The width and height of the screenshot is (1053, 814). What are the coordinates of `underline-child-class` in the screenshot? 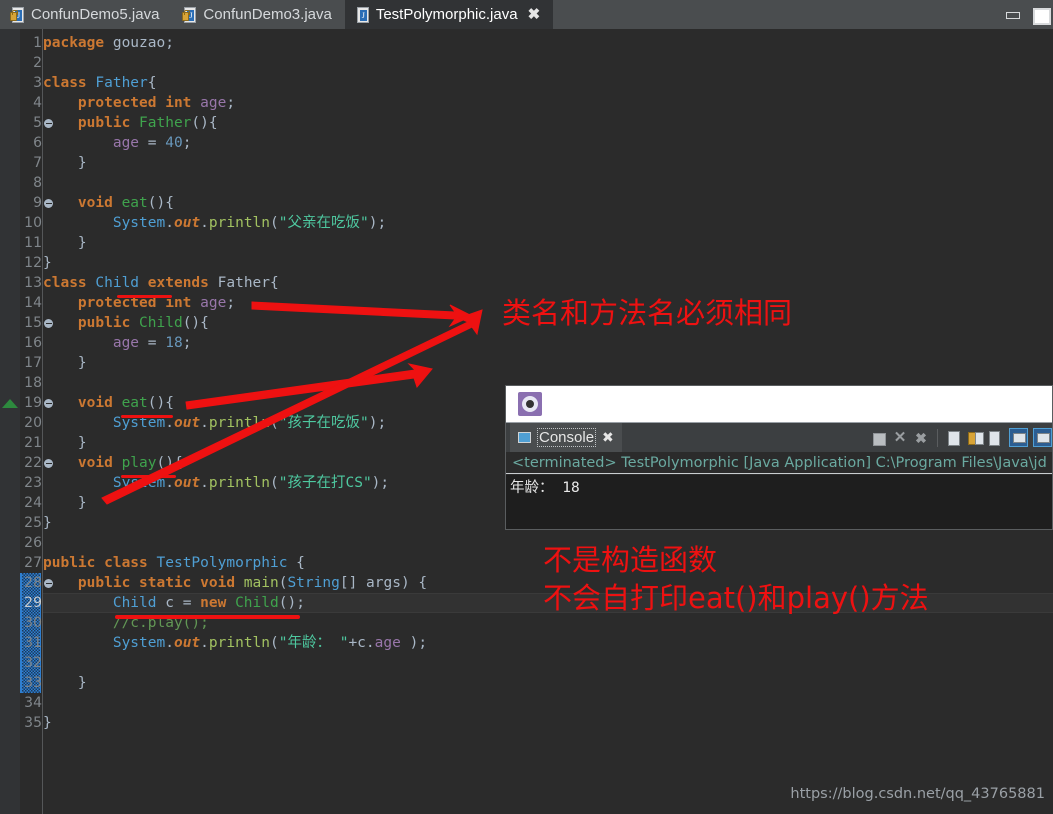 It's located at (144, 296).